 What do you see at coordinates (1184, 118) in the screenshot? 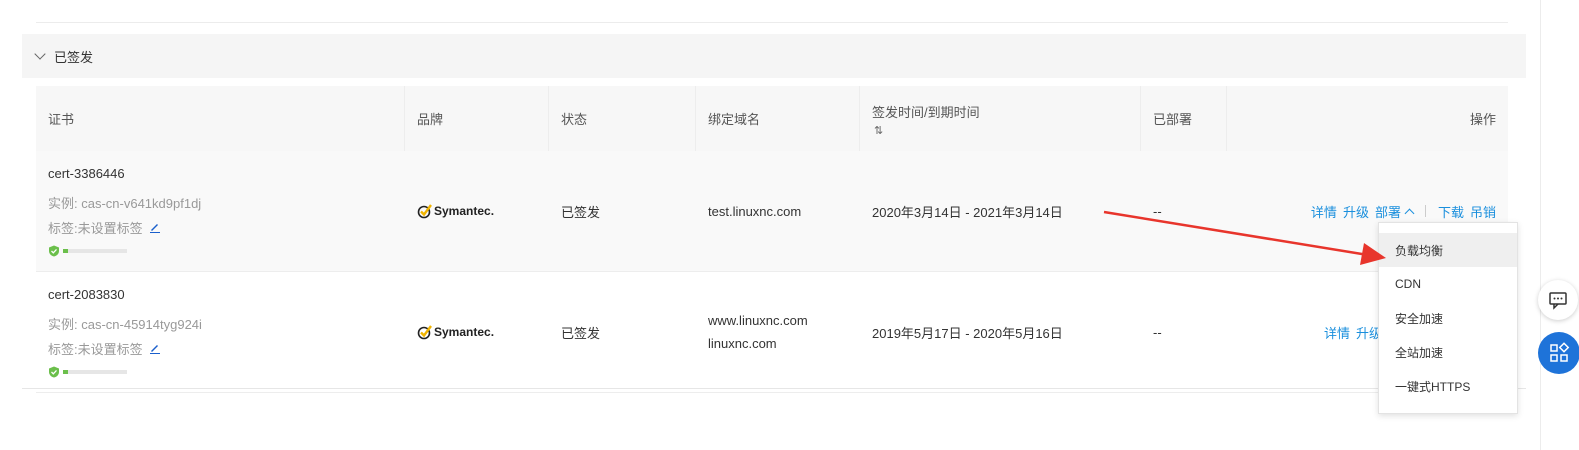
I see `header-deployed: 已部署` at bounding box center [1184, 118].